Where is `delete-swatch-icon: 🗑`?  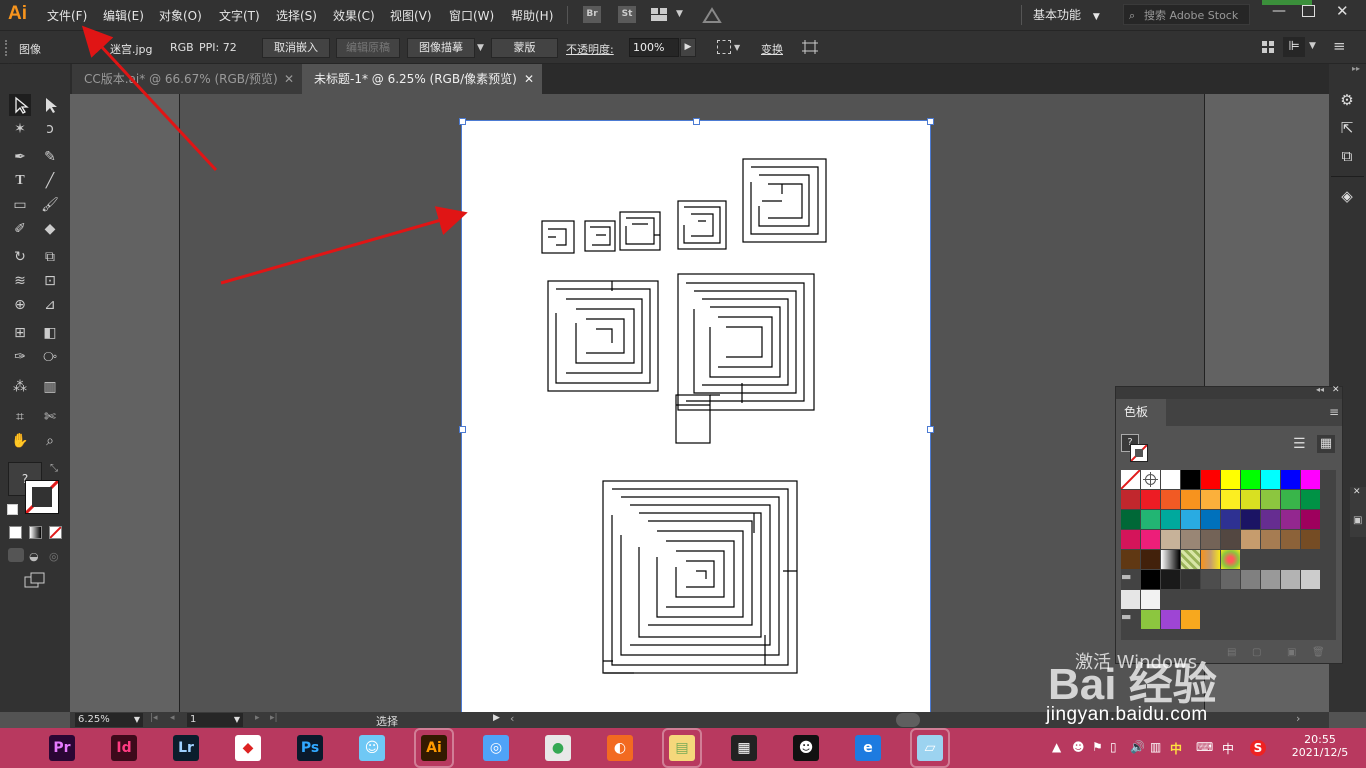 delete-swatch-icon: 🗑 is located at coordinates (1318, 652).